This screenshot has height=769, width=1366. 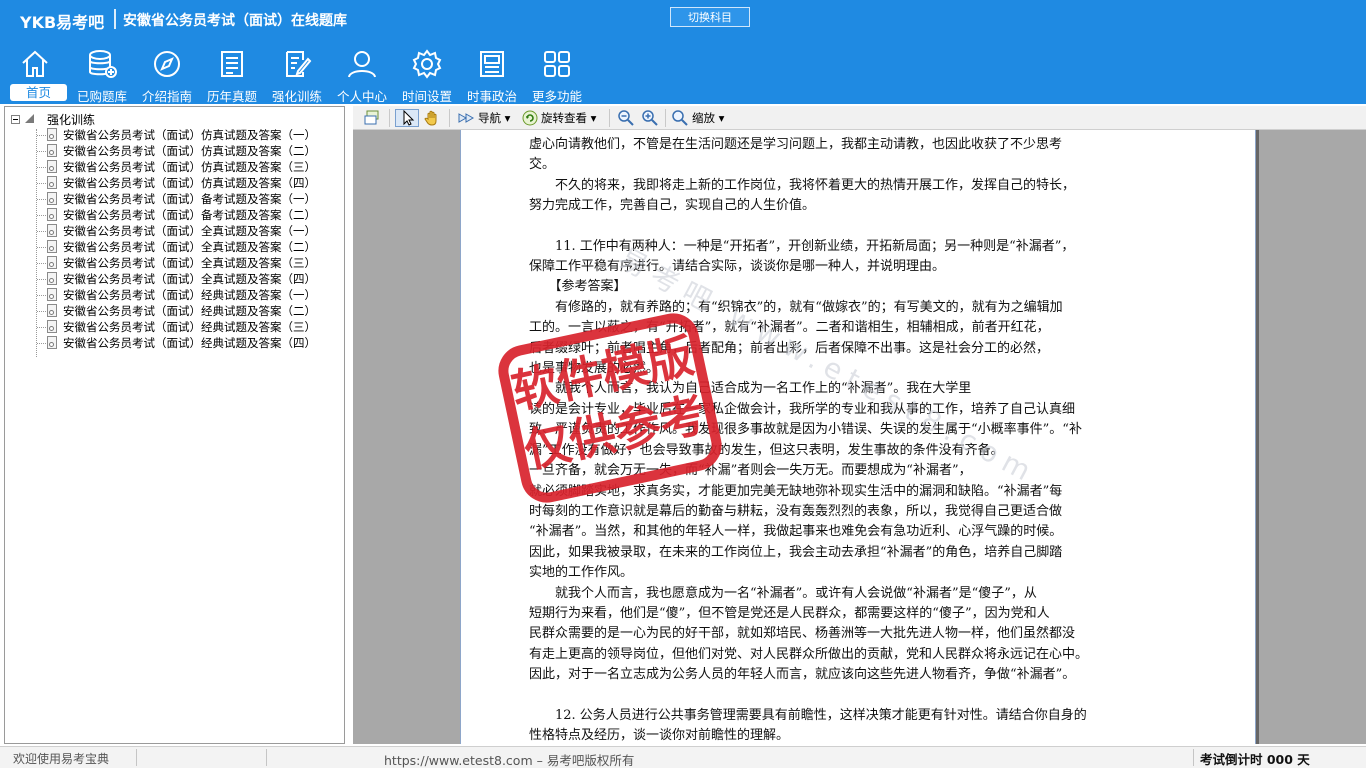 I want to click on rotate-view-menu: 旋转查看 ▾, so click(x=568, y=118).